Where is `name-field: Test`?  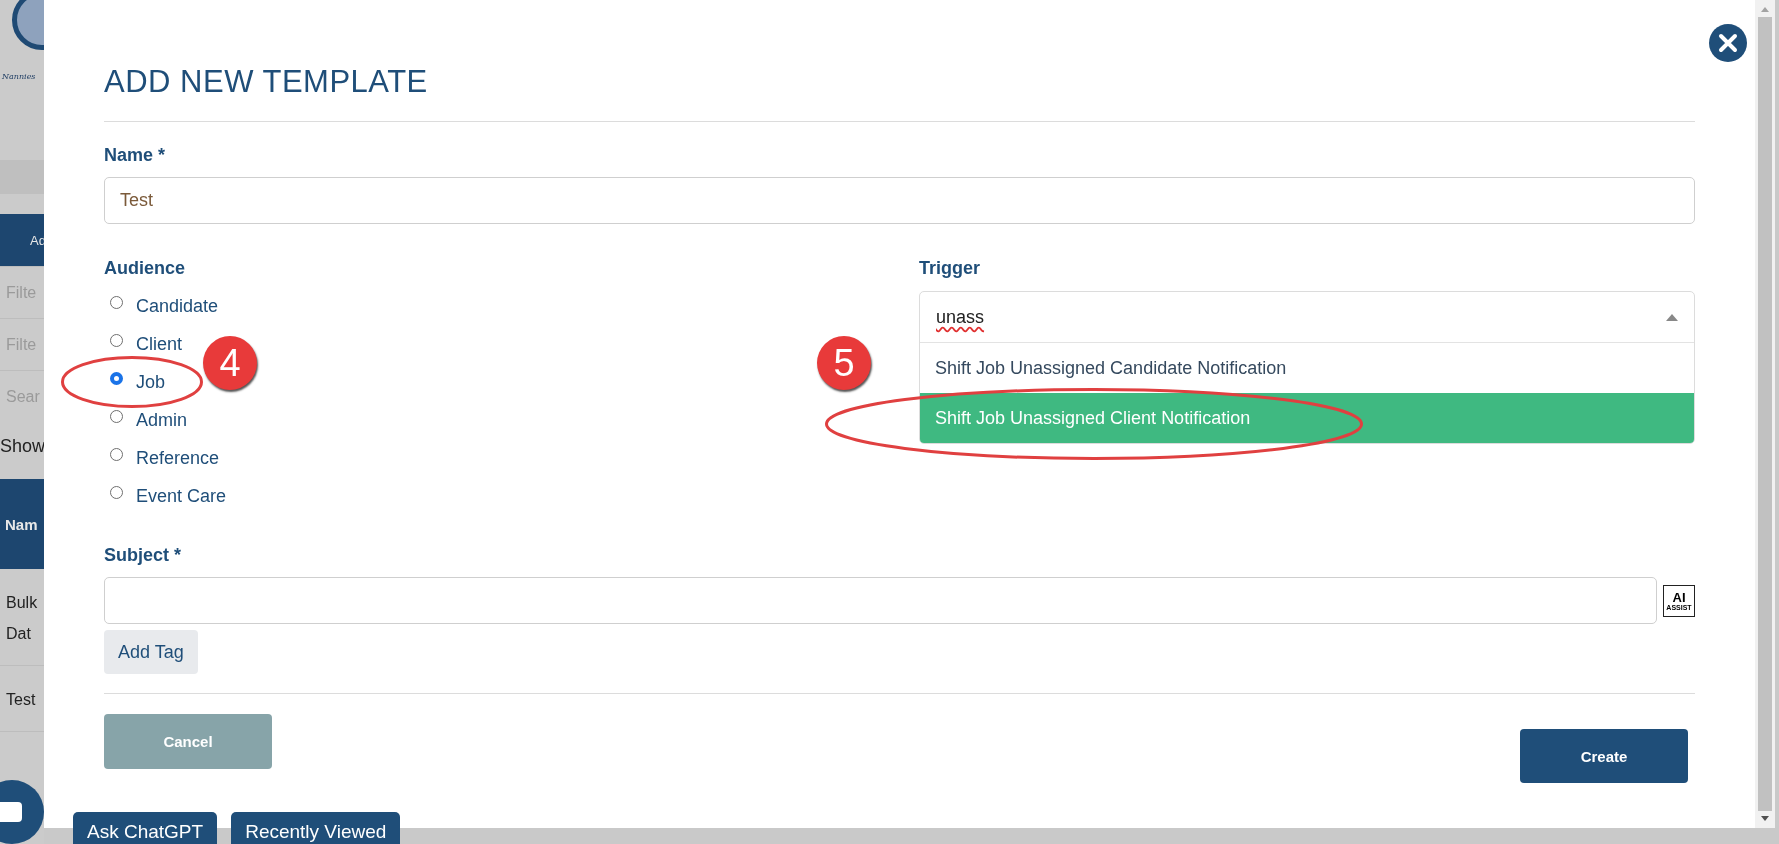
name-field: Test is located at coordinates (899, 200).